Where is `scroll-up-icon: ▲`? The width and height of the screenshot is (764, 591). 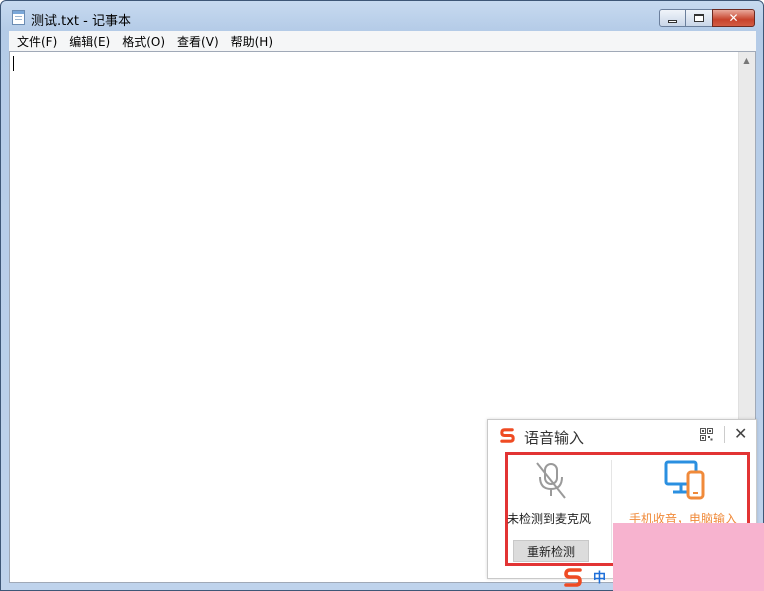 scroll-up-icon: ▲ is located at coordinates (746, 60).